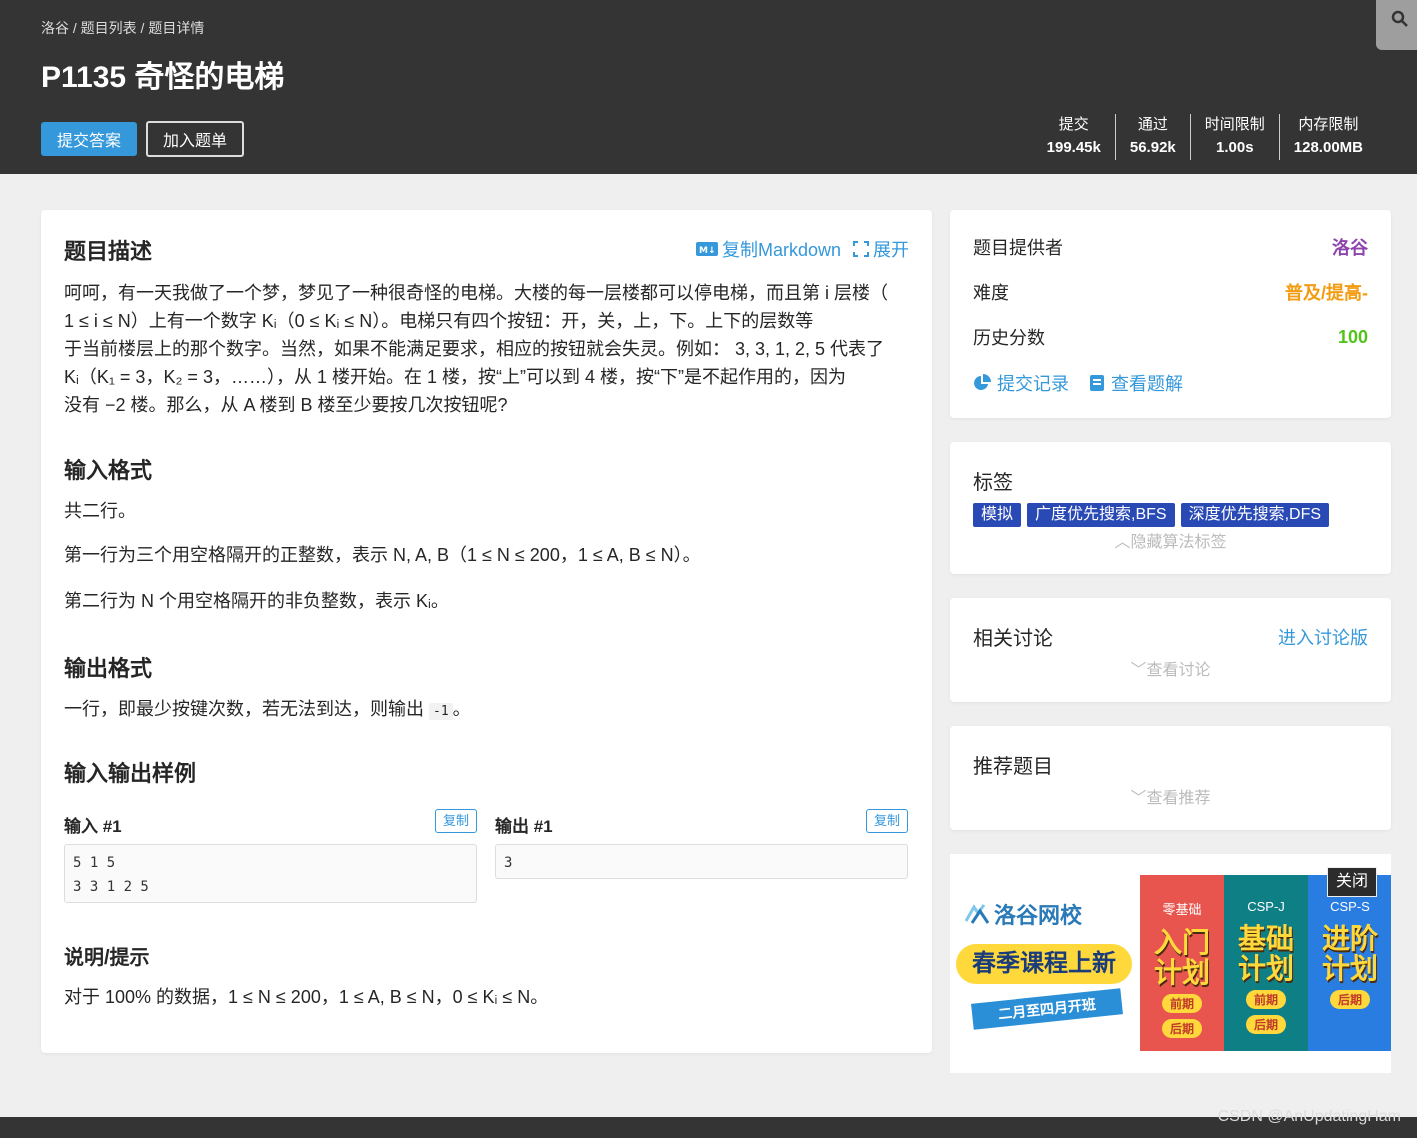 This screenshot has width=1417, height=1138. What do you see at coordinates (1170, 540) in the screenshot?
I see `hide-tags-toggle: ︿隐藏算法标签` at bounding box center [1170, 540].